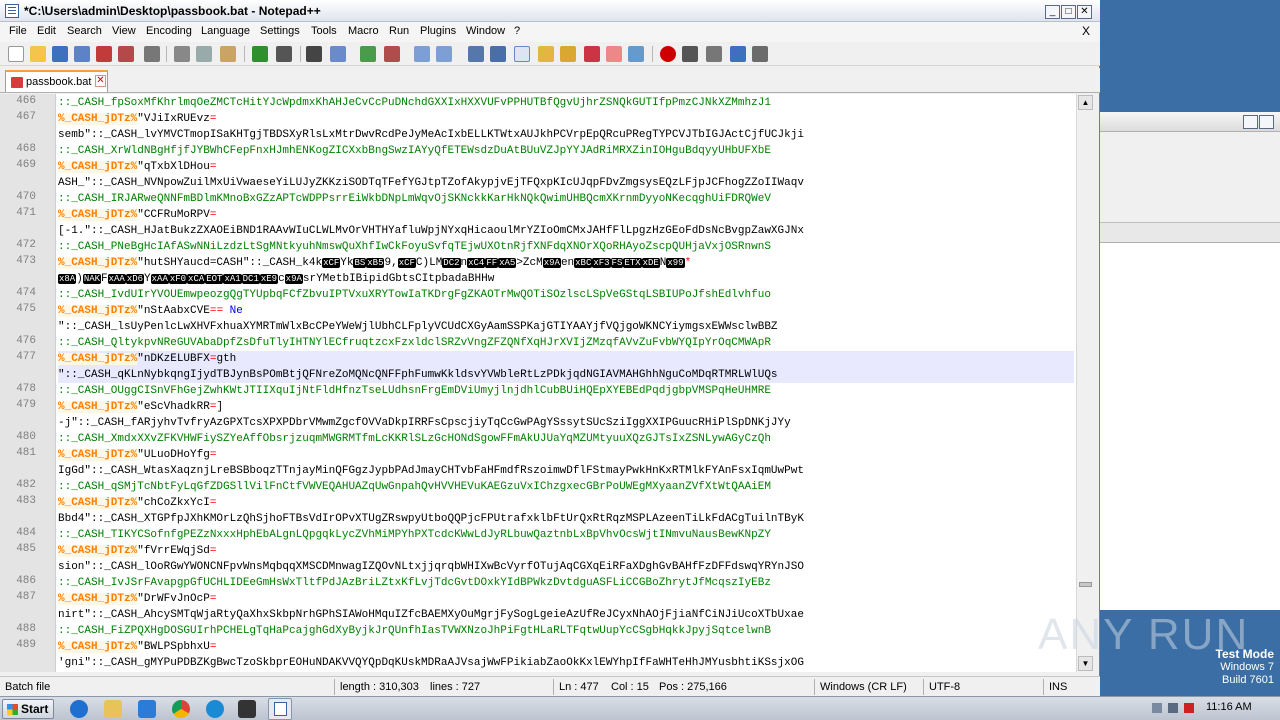 This screenshot has height=720, width=1280. I want to click on control-char-token: Yk, so click(347, 263).